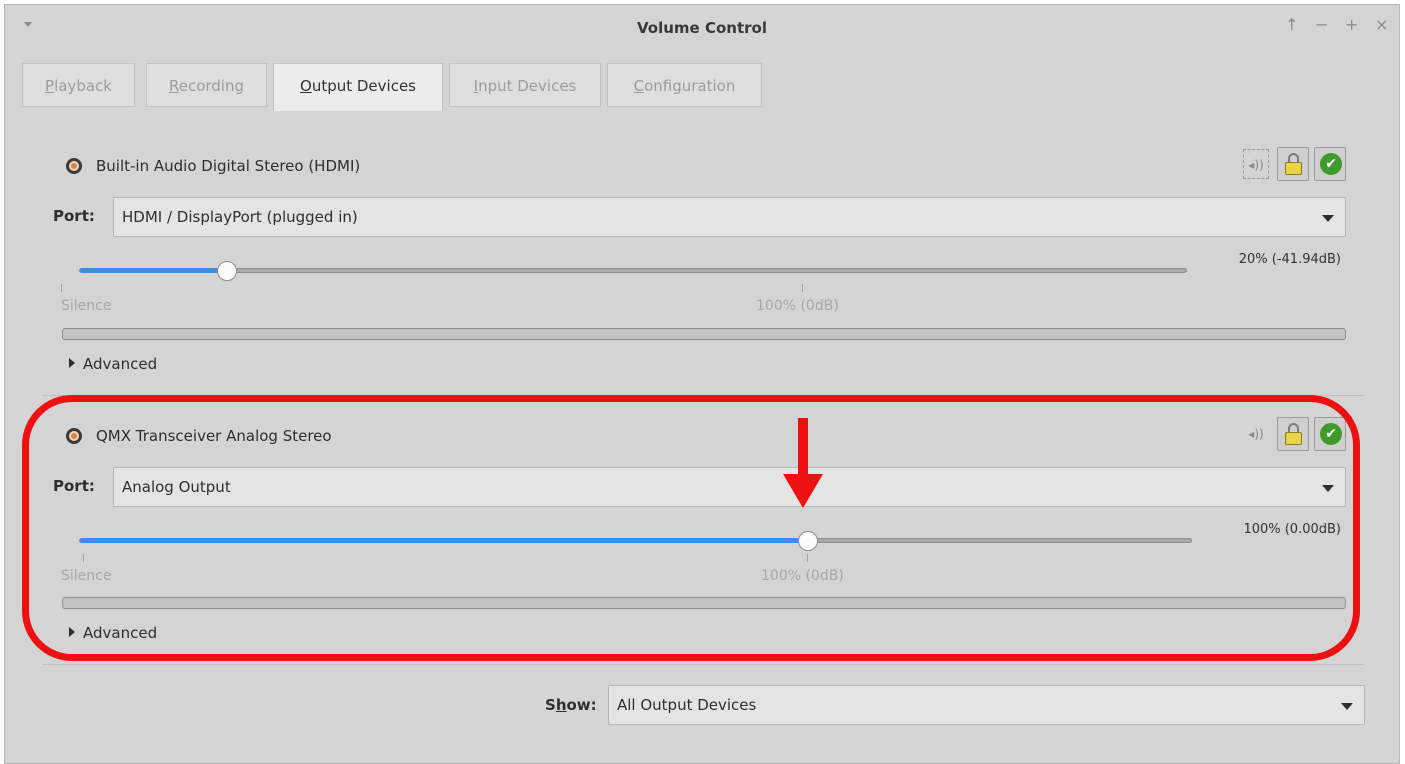  Describe the element at coordinates (154, 270) in the screenshot. I see `volume-slider-fill` at that location.